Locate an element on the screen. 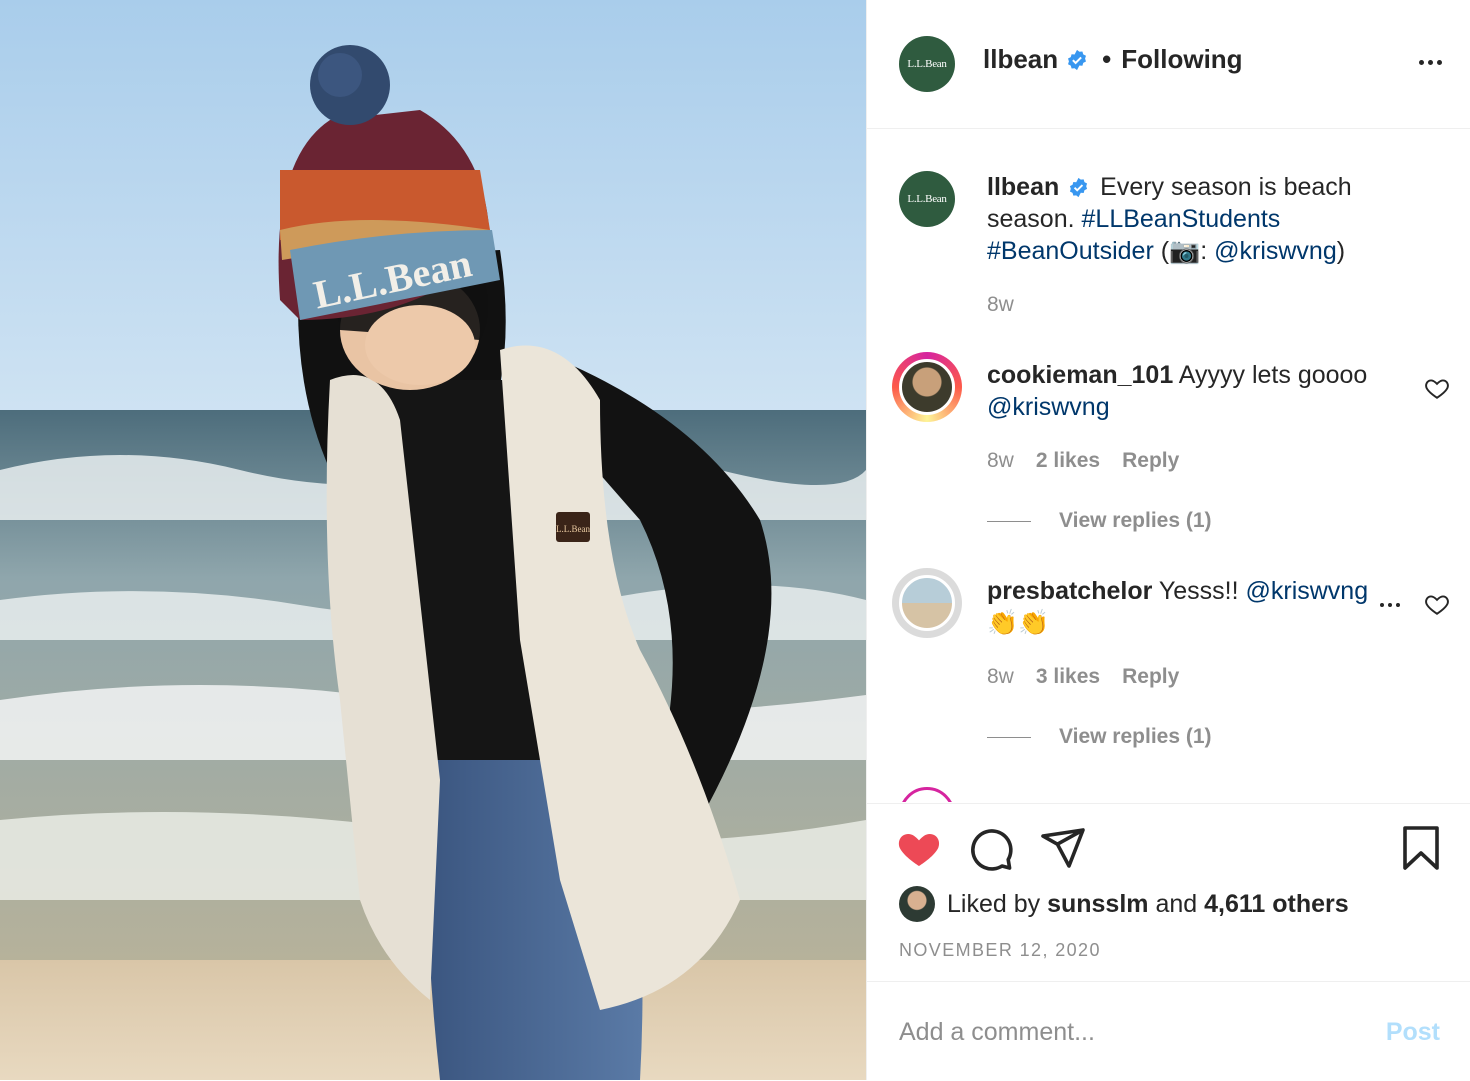  comment-body: Yesss!! is located at coordinates (1198, 591).